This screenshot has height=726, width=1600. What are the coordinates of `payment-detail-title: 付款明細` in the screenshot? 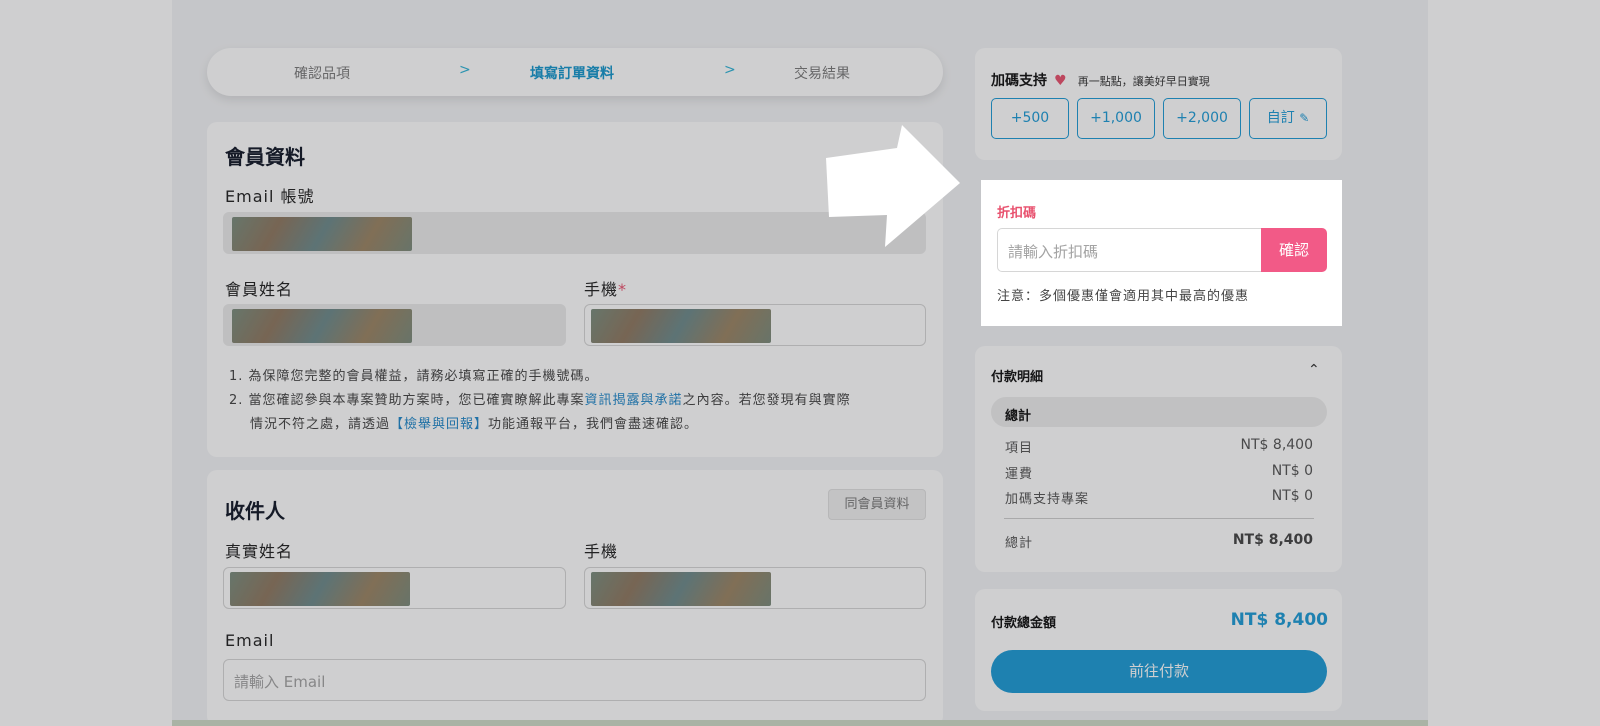 It's located at (1017, 377).